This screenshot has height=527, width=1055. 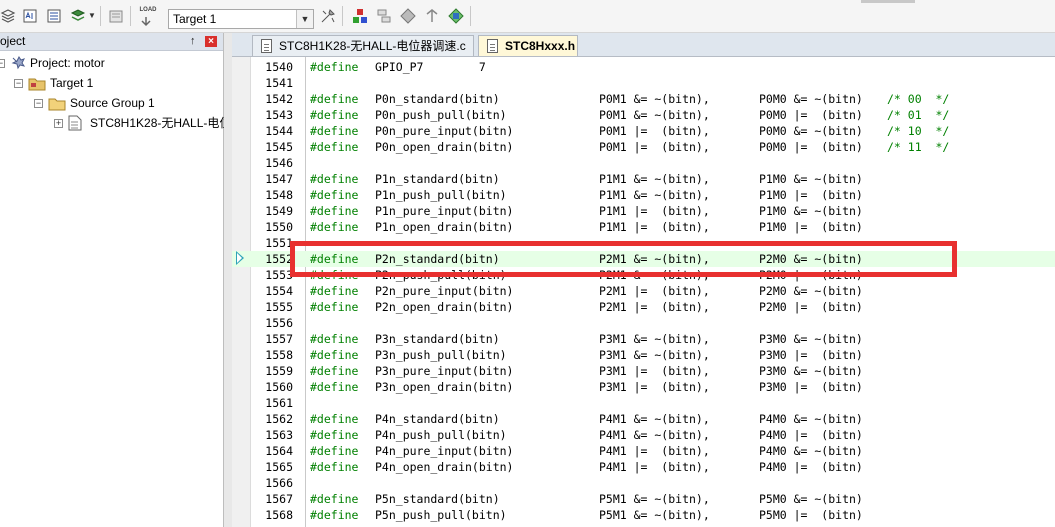 I want to click on line-number: 1559, so click(x=279, y=371).